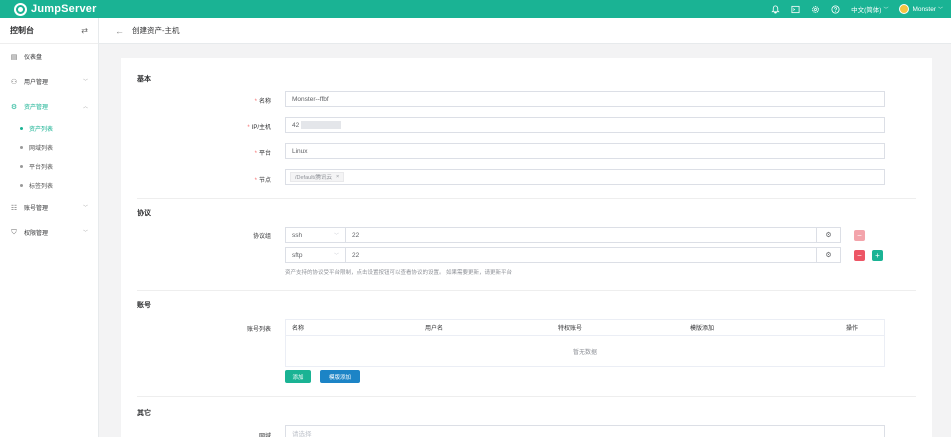 This screenshot has width=951, height=437. Describe the element at coordinates (315, 255) in the screenshot. I see `protocol-select: sftp ﹀` at that location.